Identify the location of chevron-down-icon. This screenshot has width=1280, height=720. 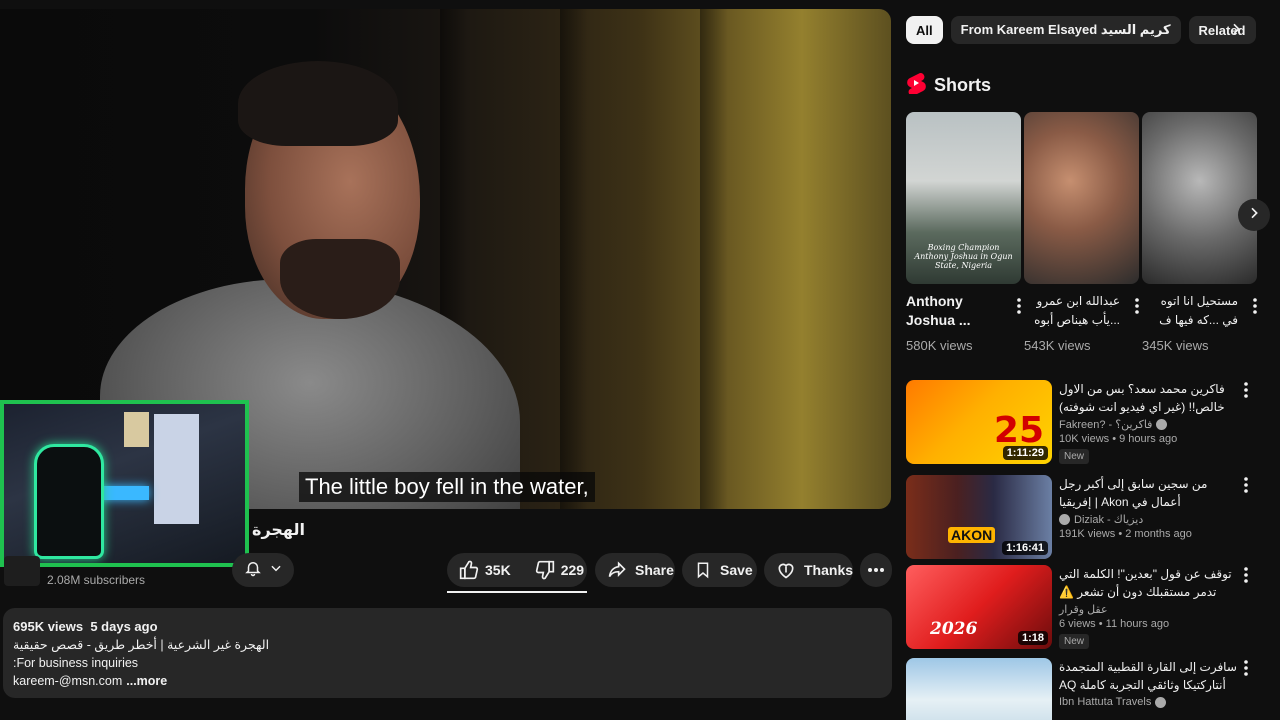
(276, 570).